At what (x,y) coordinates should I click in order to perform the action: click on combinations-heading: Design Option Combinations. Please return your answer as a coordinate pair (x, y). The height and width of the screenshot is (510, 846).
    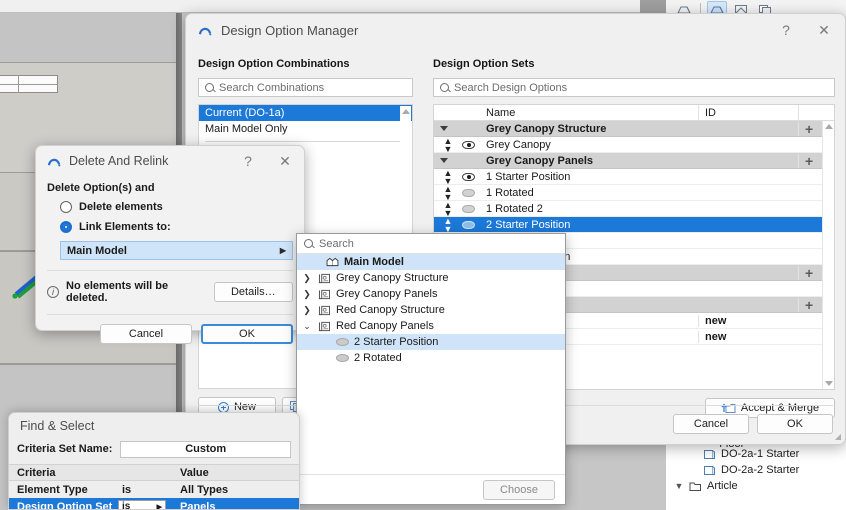
    Looking at the image, I should click on (274, 64).